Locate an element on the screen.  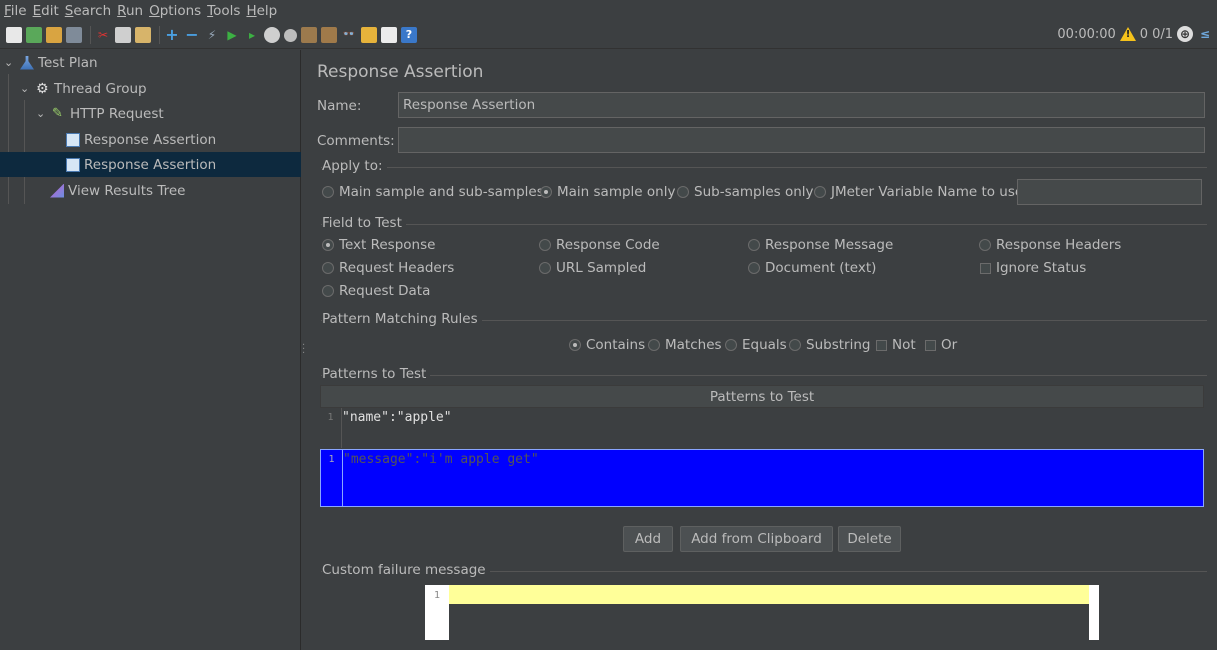
tree-item-test-plan: ⌄ Test Plan is located at coordinates (150, 62).